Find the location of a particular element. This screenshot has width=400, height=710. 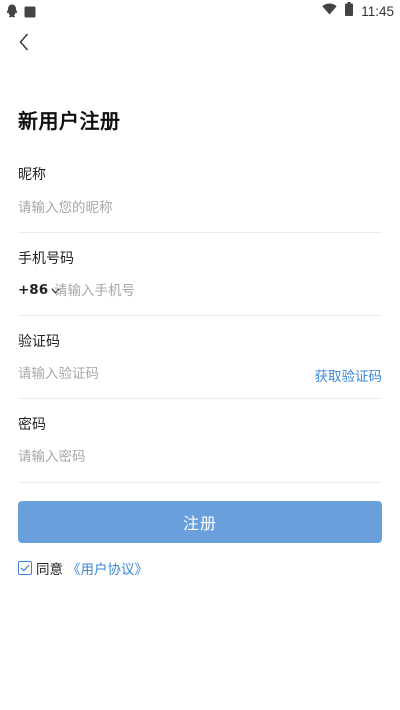

back-button is located at coordinates (24, 44).